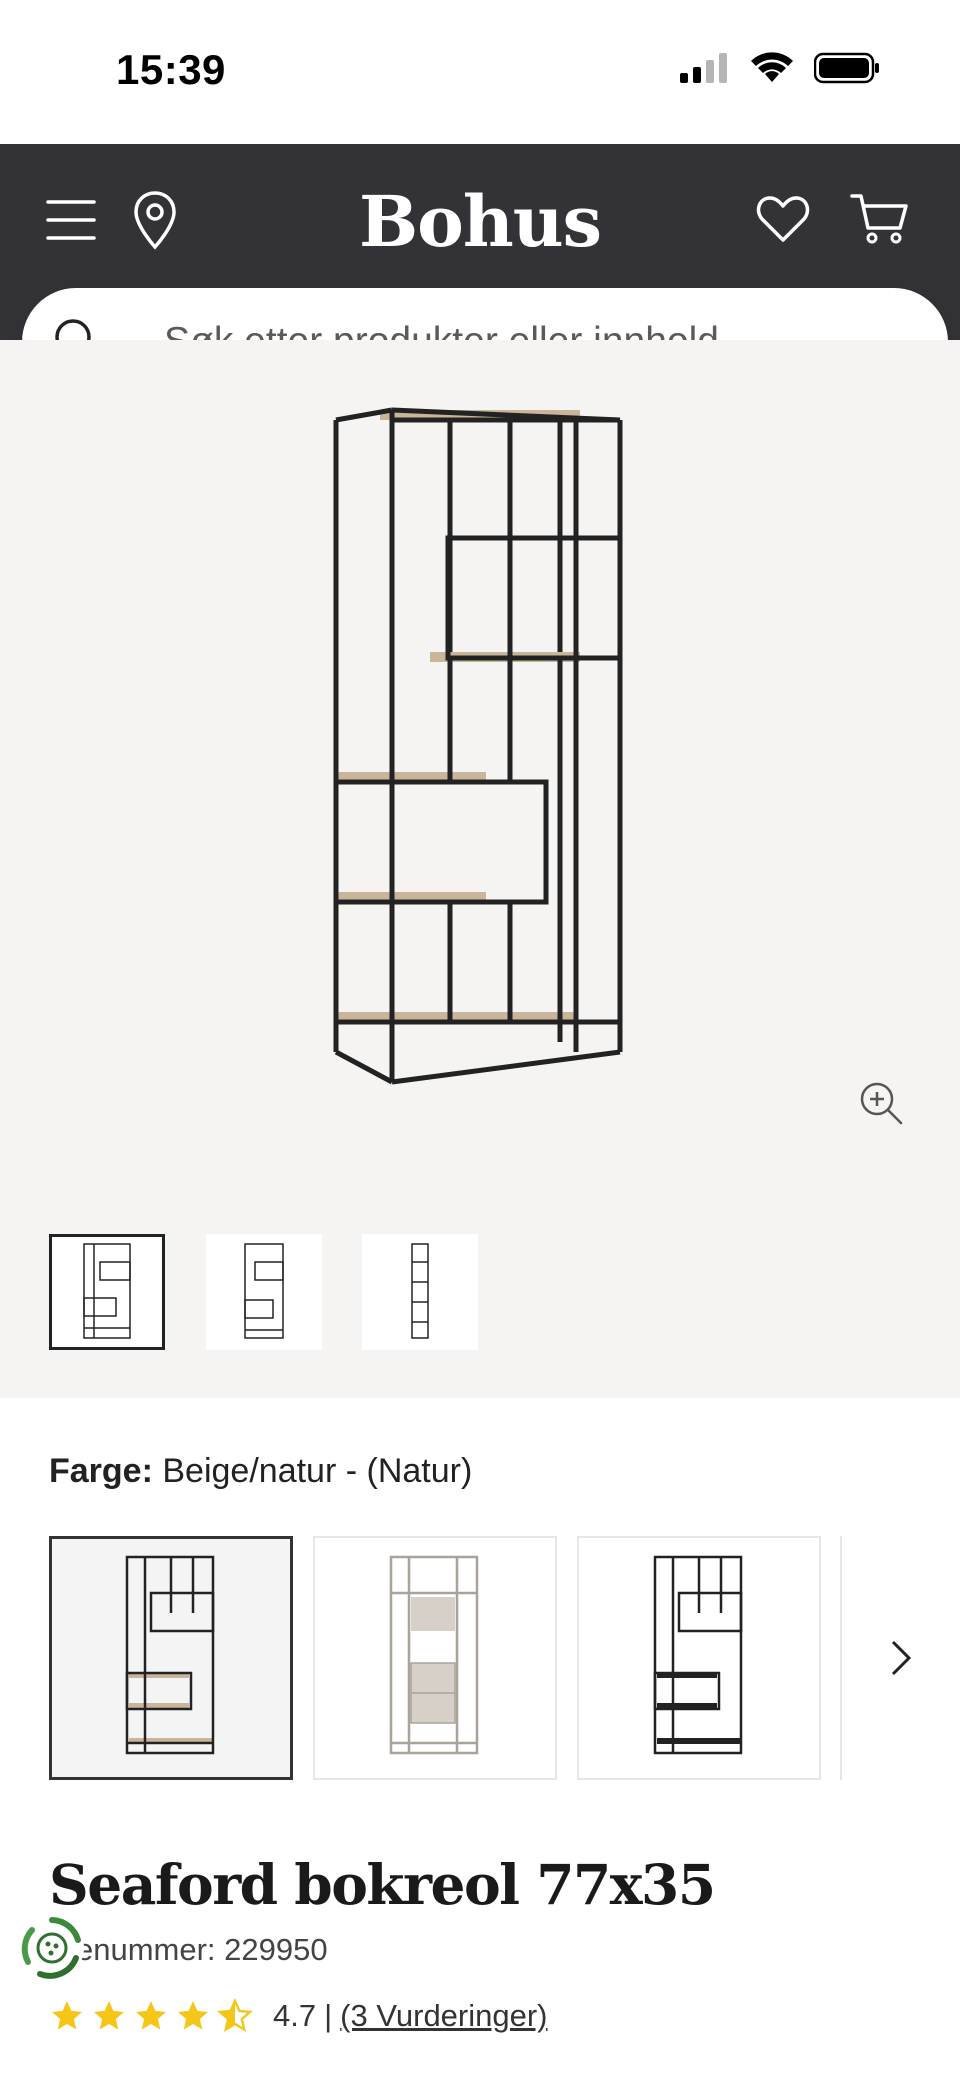  I want to click on status-icons, so click(780, 68).